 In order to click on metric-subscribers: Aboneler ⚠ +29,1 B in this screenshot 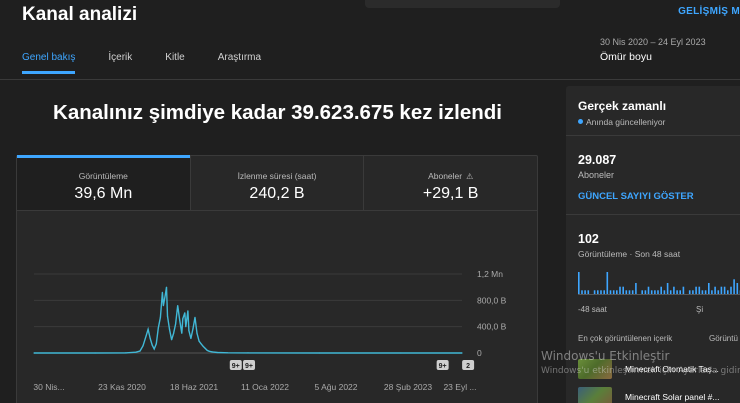, I will do `click(450, 183)`.